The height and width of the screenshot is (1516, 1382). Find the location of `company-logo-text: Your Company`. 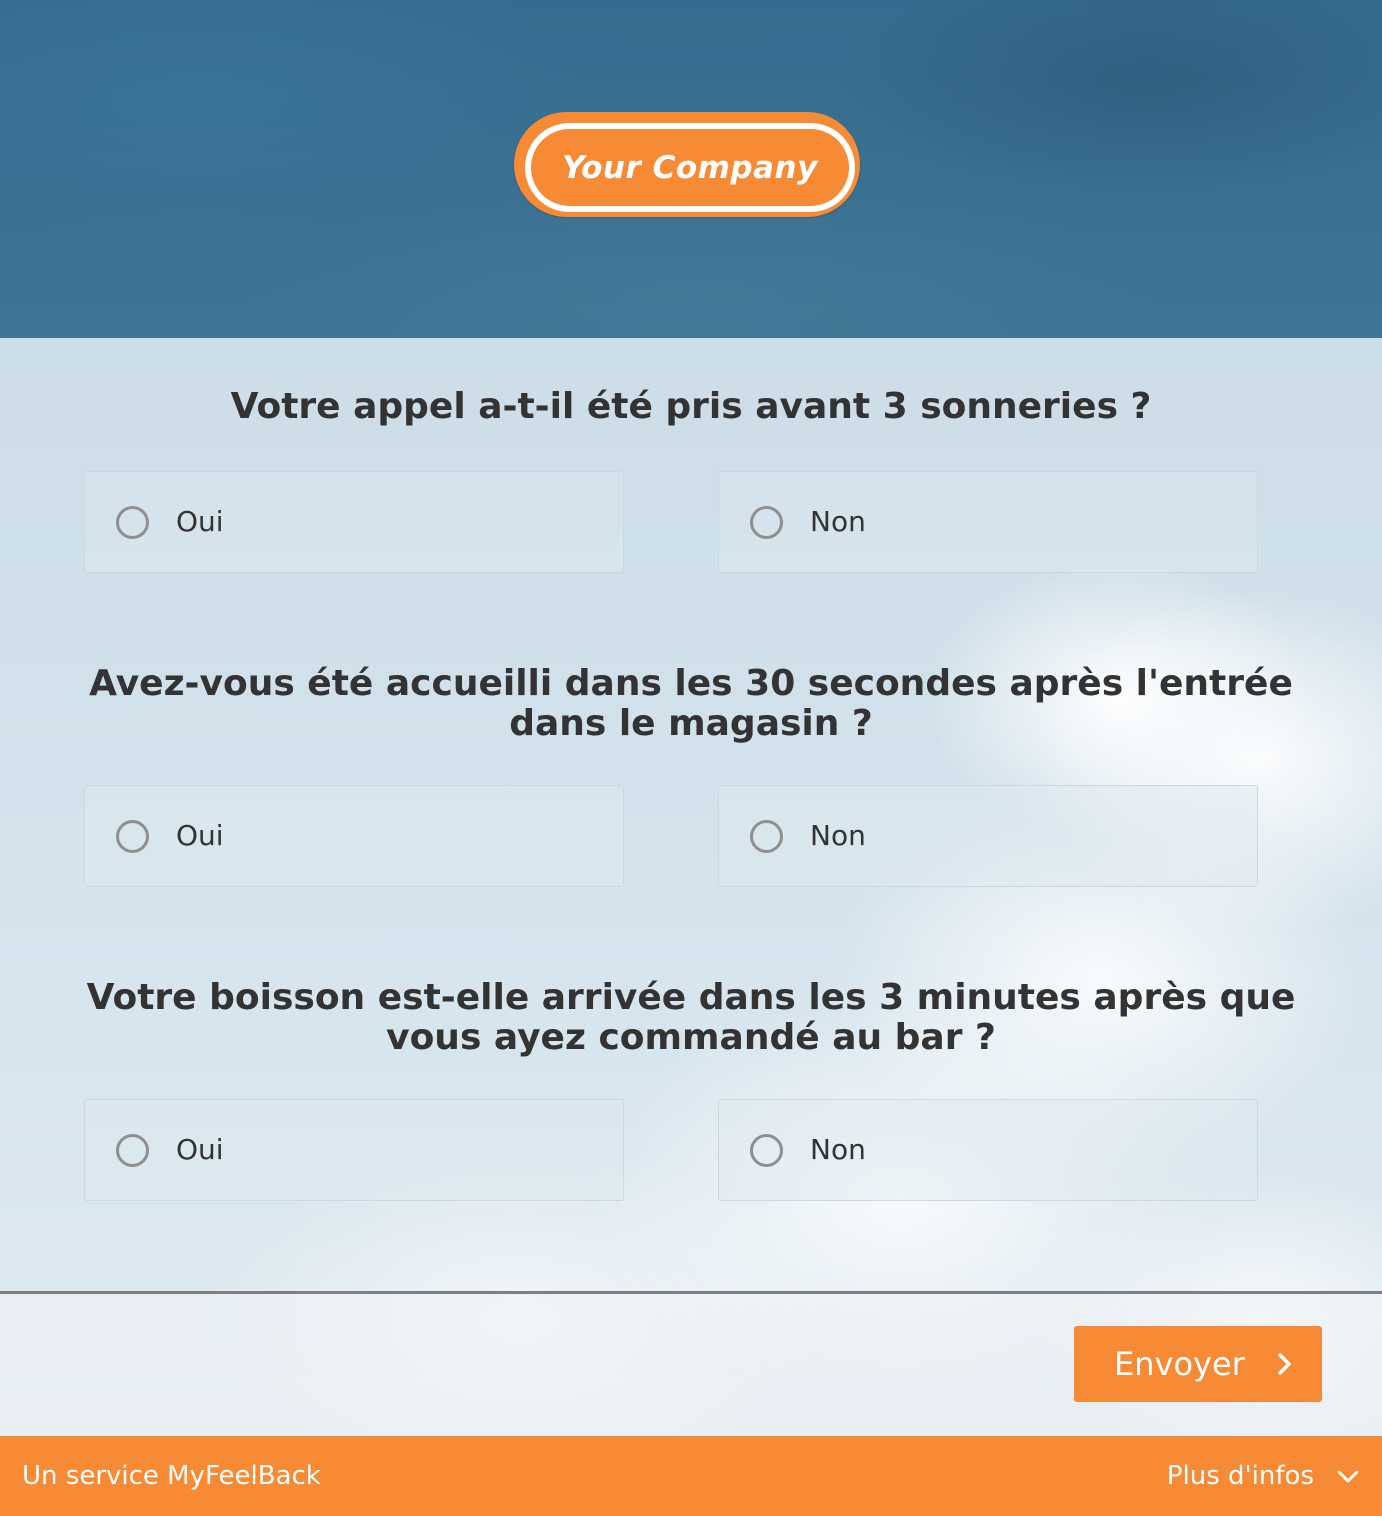

company-logo-text: Your Company is located at coordinates (690, 167).